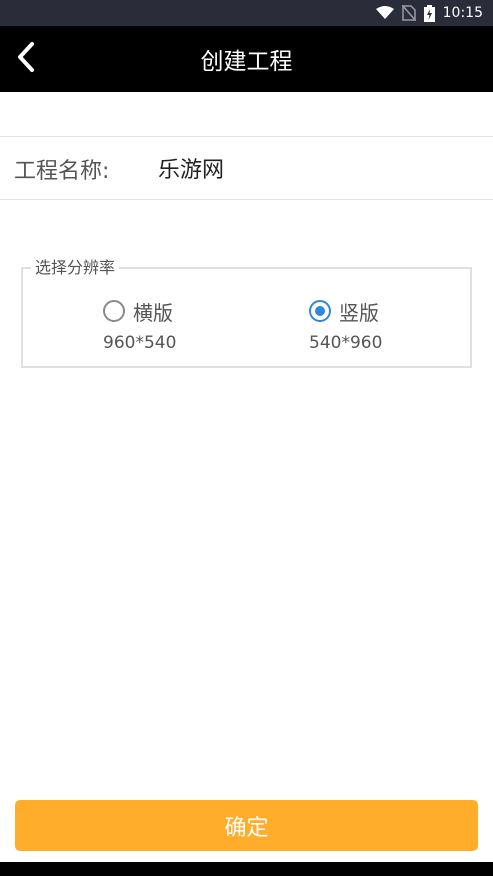 The width and height of the screenshot is (493, 876). I want to click on page-title: 创建工程, so click(246, 62).